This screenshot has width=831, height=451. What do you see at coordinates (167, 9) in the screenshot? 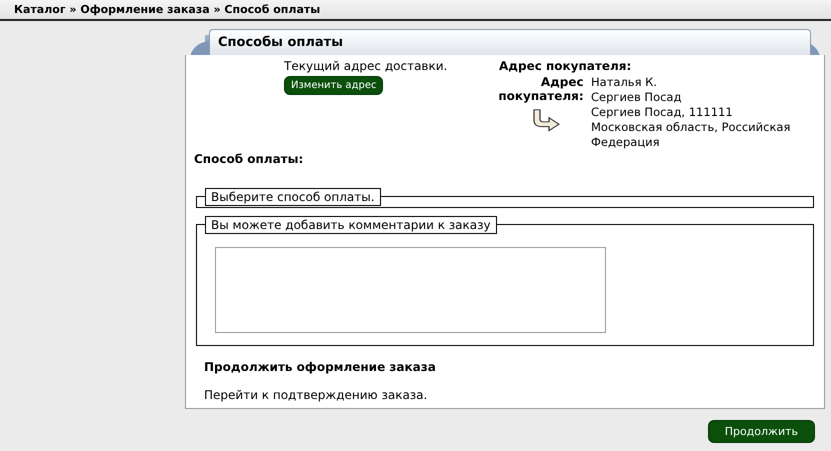
I see `breadcrumb: Каталог » Оформление заказа » Способ оплаты` at bounding box center [167, 9].